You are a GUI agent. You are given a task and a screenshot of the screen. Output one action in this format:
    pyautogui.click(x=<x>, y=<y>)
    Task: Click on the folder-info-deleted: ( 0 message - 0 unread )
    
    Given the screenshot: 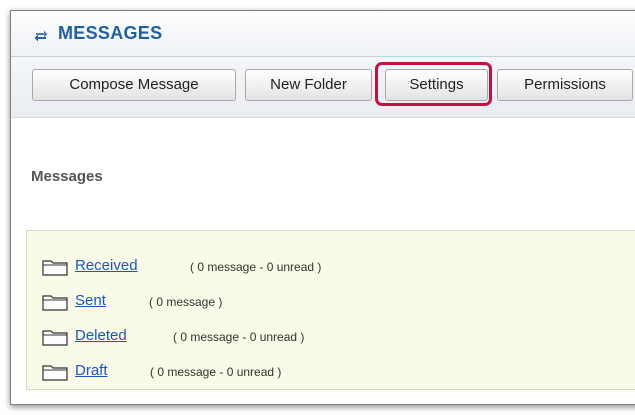 What is the action you would take?
    pyautogui.click(x=239, y=337)
    